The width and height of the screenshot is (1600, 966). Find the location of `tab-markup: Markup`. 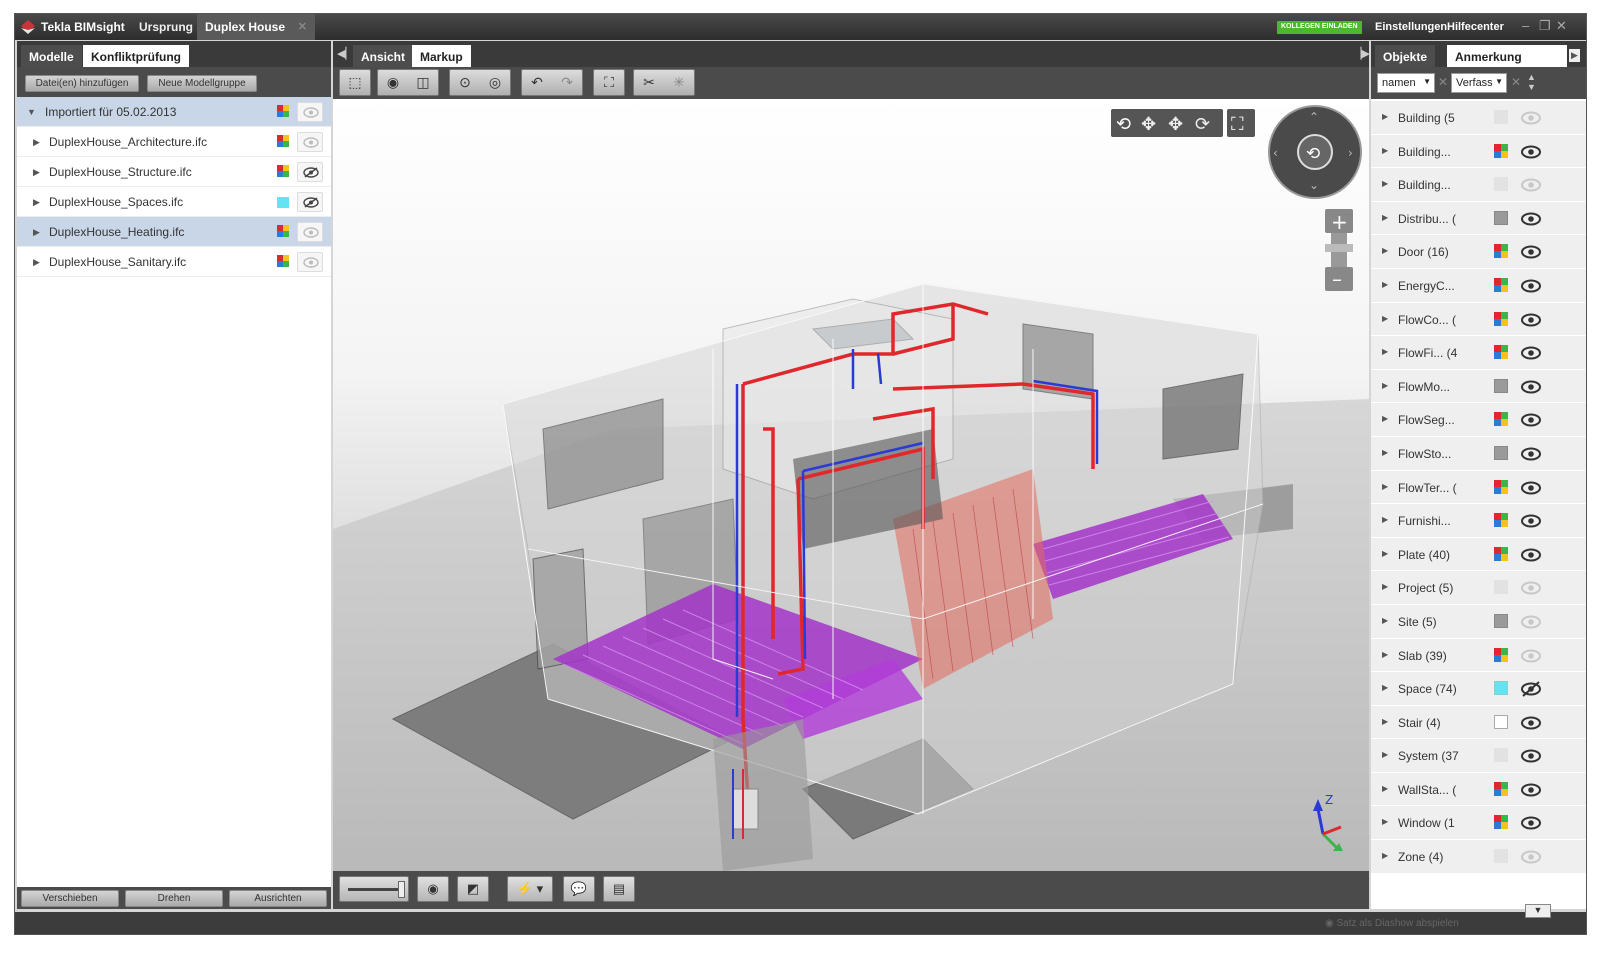

tab-markup: Markup is located at coordinates (441, 56).